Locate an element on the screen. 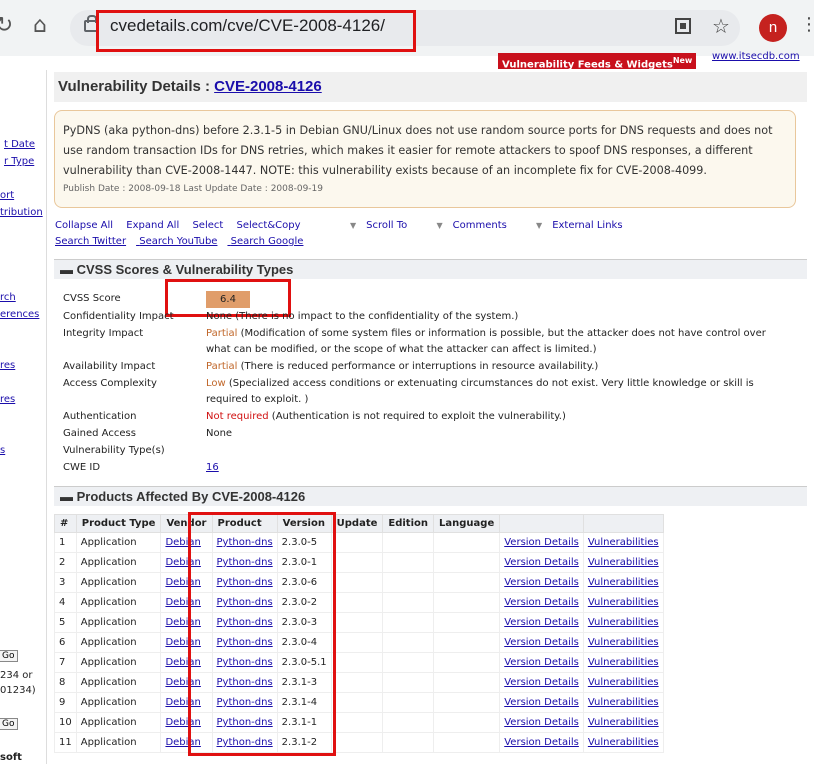  cvss-section-header: ▬ CVSS Scores & Vulnerability Types is located at coordinates (430, 269).